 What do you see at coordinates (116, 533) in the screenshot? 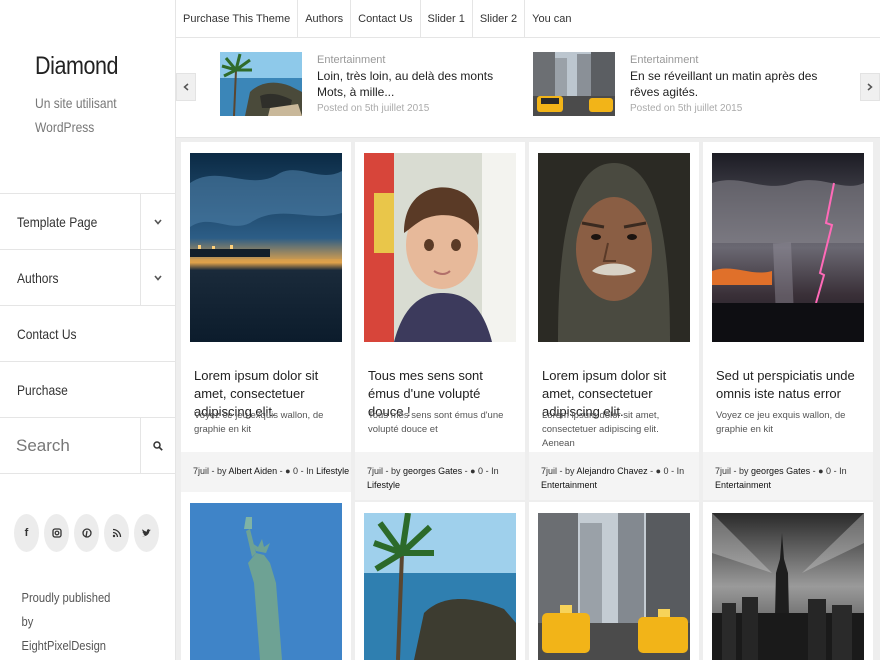
I see `rss-icon` at bounding box center [116, 533].